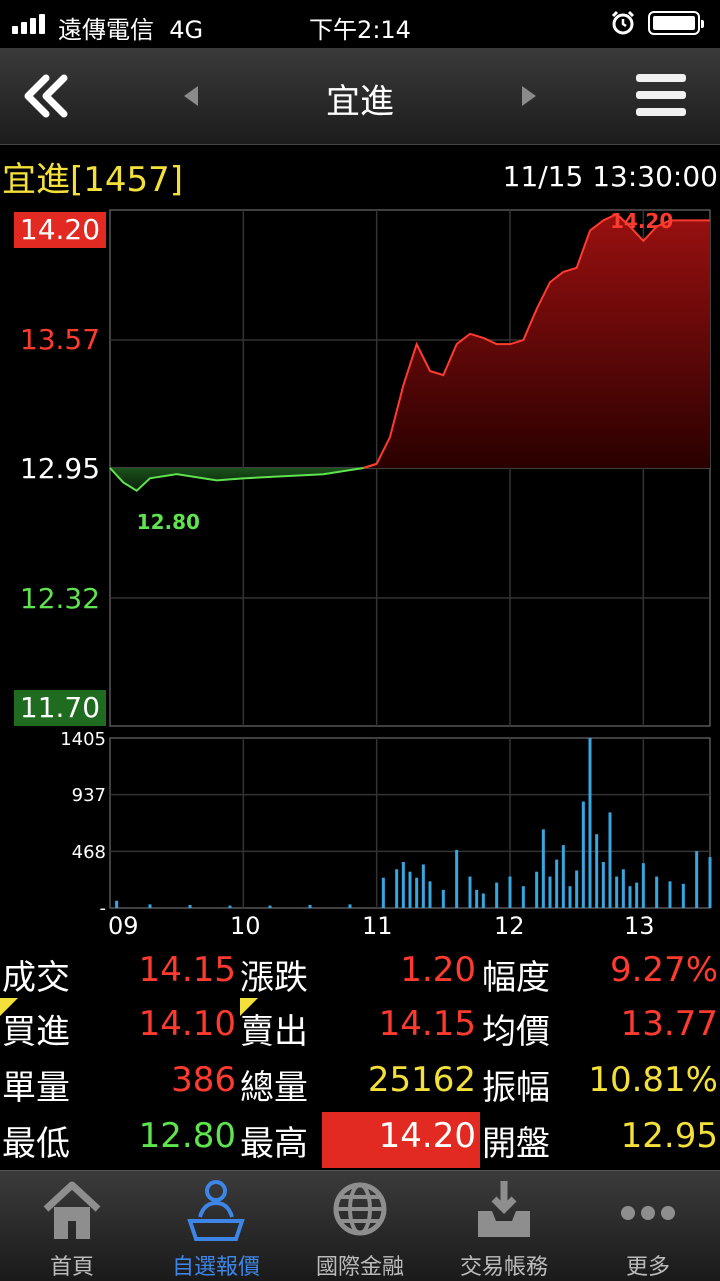 This screenshot has width=720, height=1281. I want to click on more-icon, so click(648, 1213).